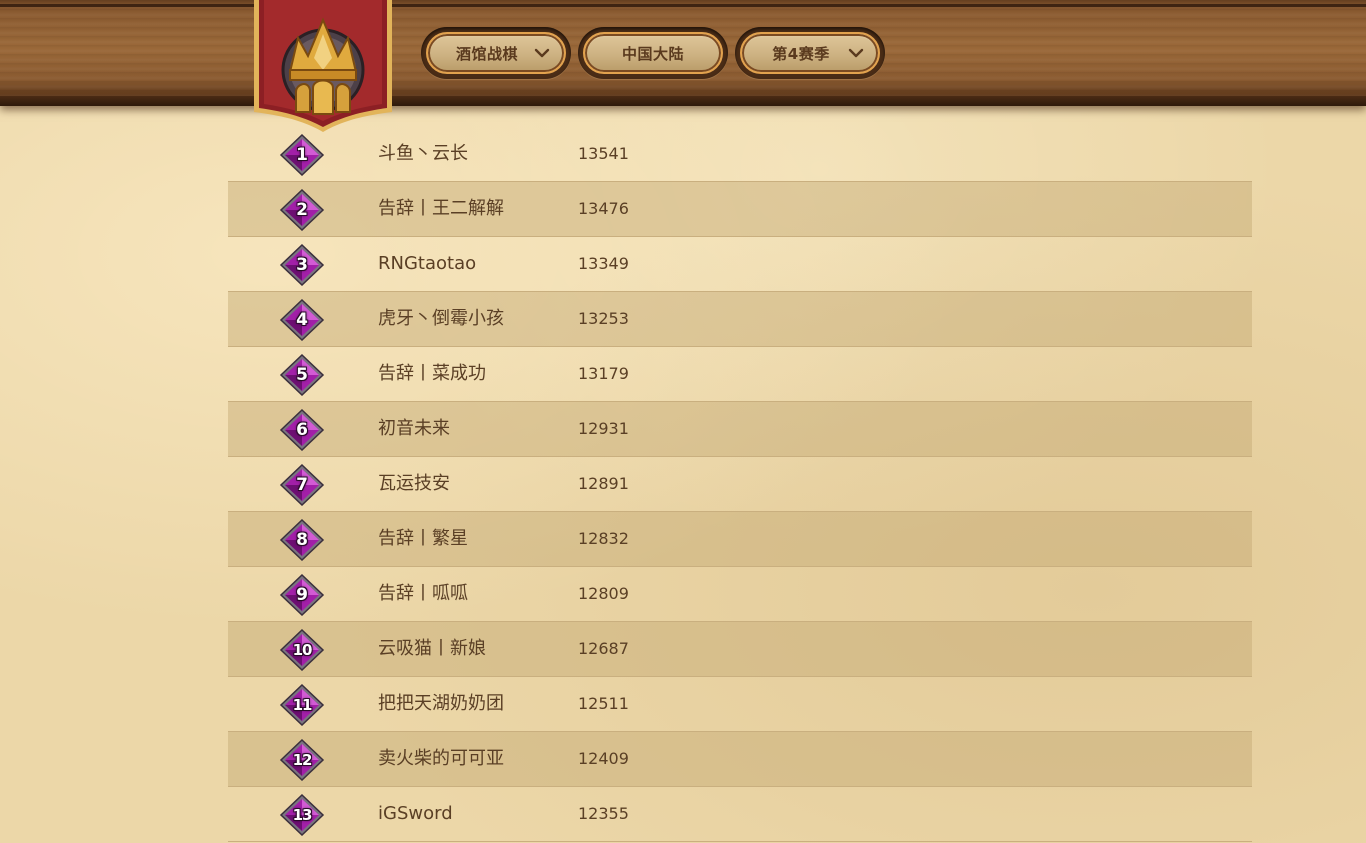  I want to click on player-rating: 13541, so click(603, 153).